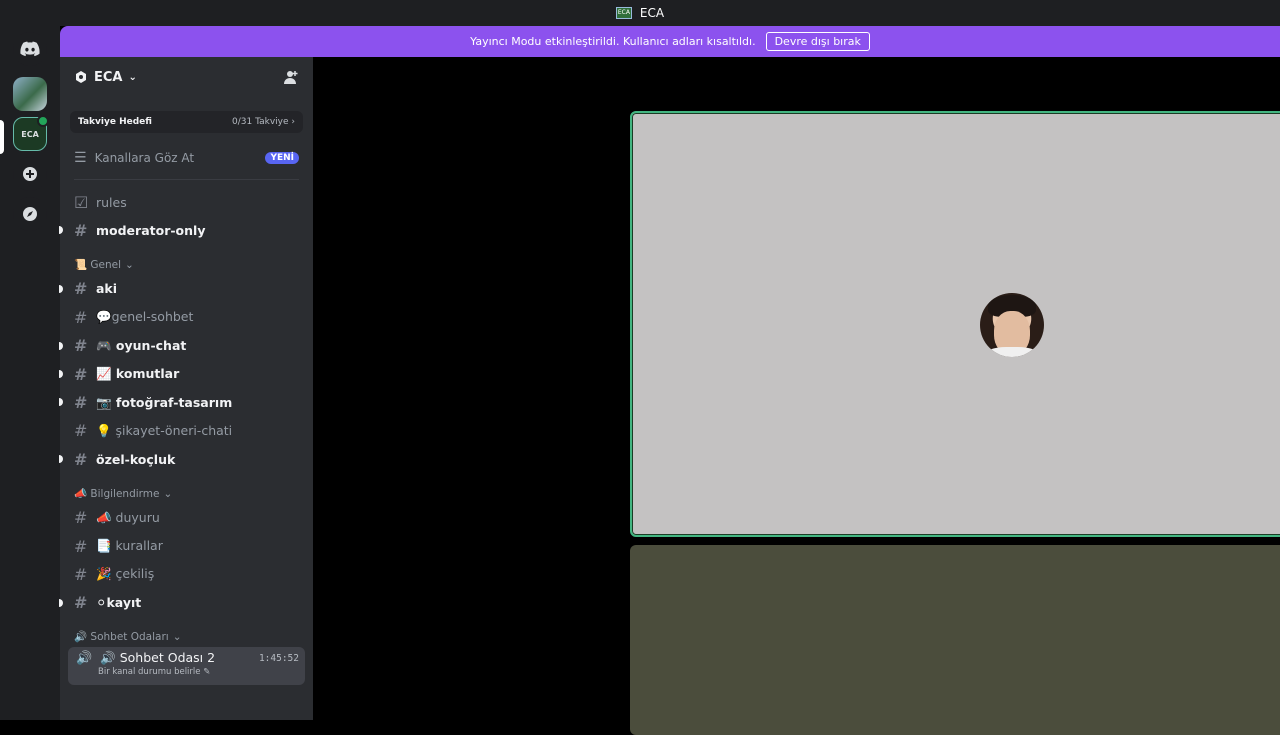  I want to click on category-bilgilendirme: 📣 Bilgilendirme ⌄, so click(186, 489).